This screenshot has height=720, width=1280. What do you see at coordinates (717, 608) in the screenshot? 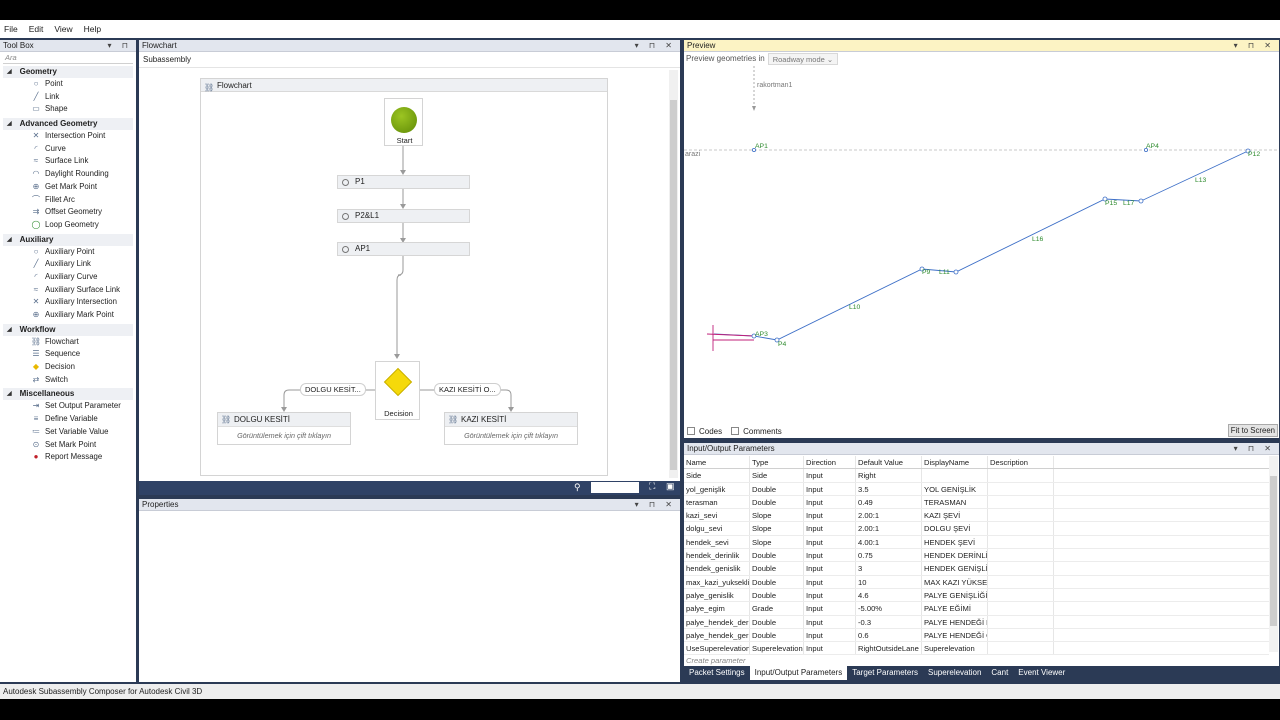
I see `table-cell: palye_egim` at bounding box center [717, 608].